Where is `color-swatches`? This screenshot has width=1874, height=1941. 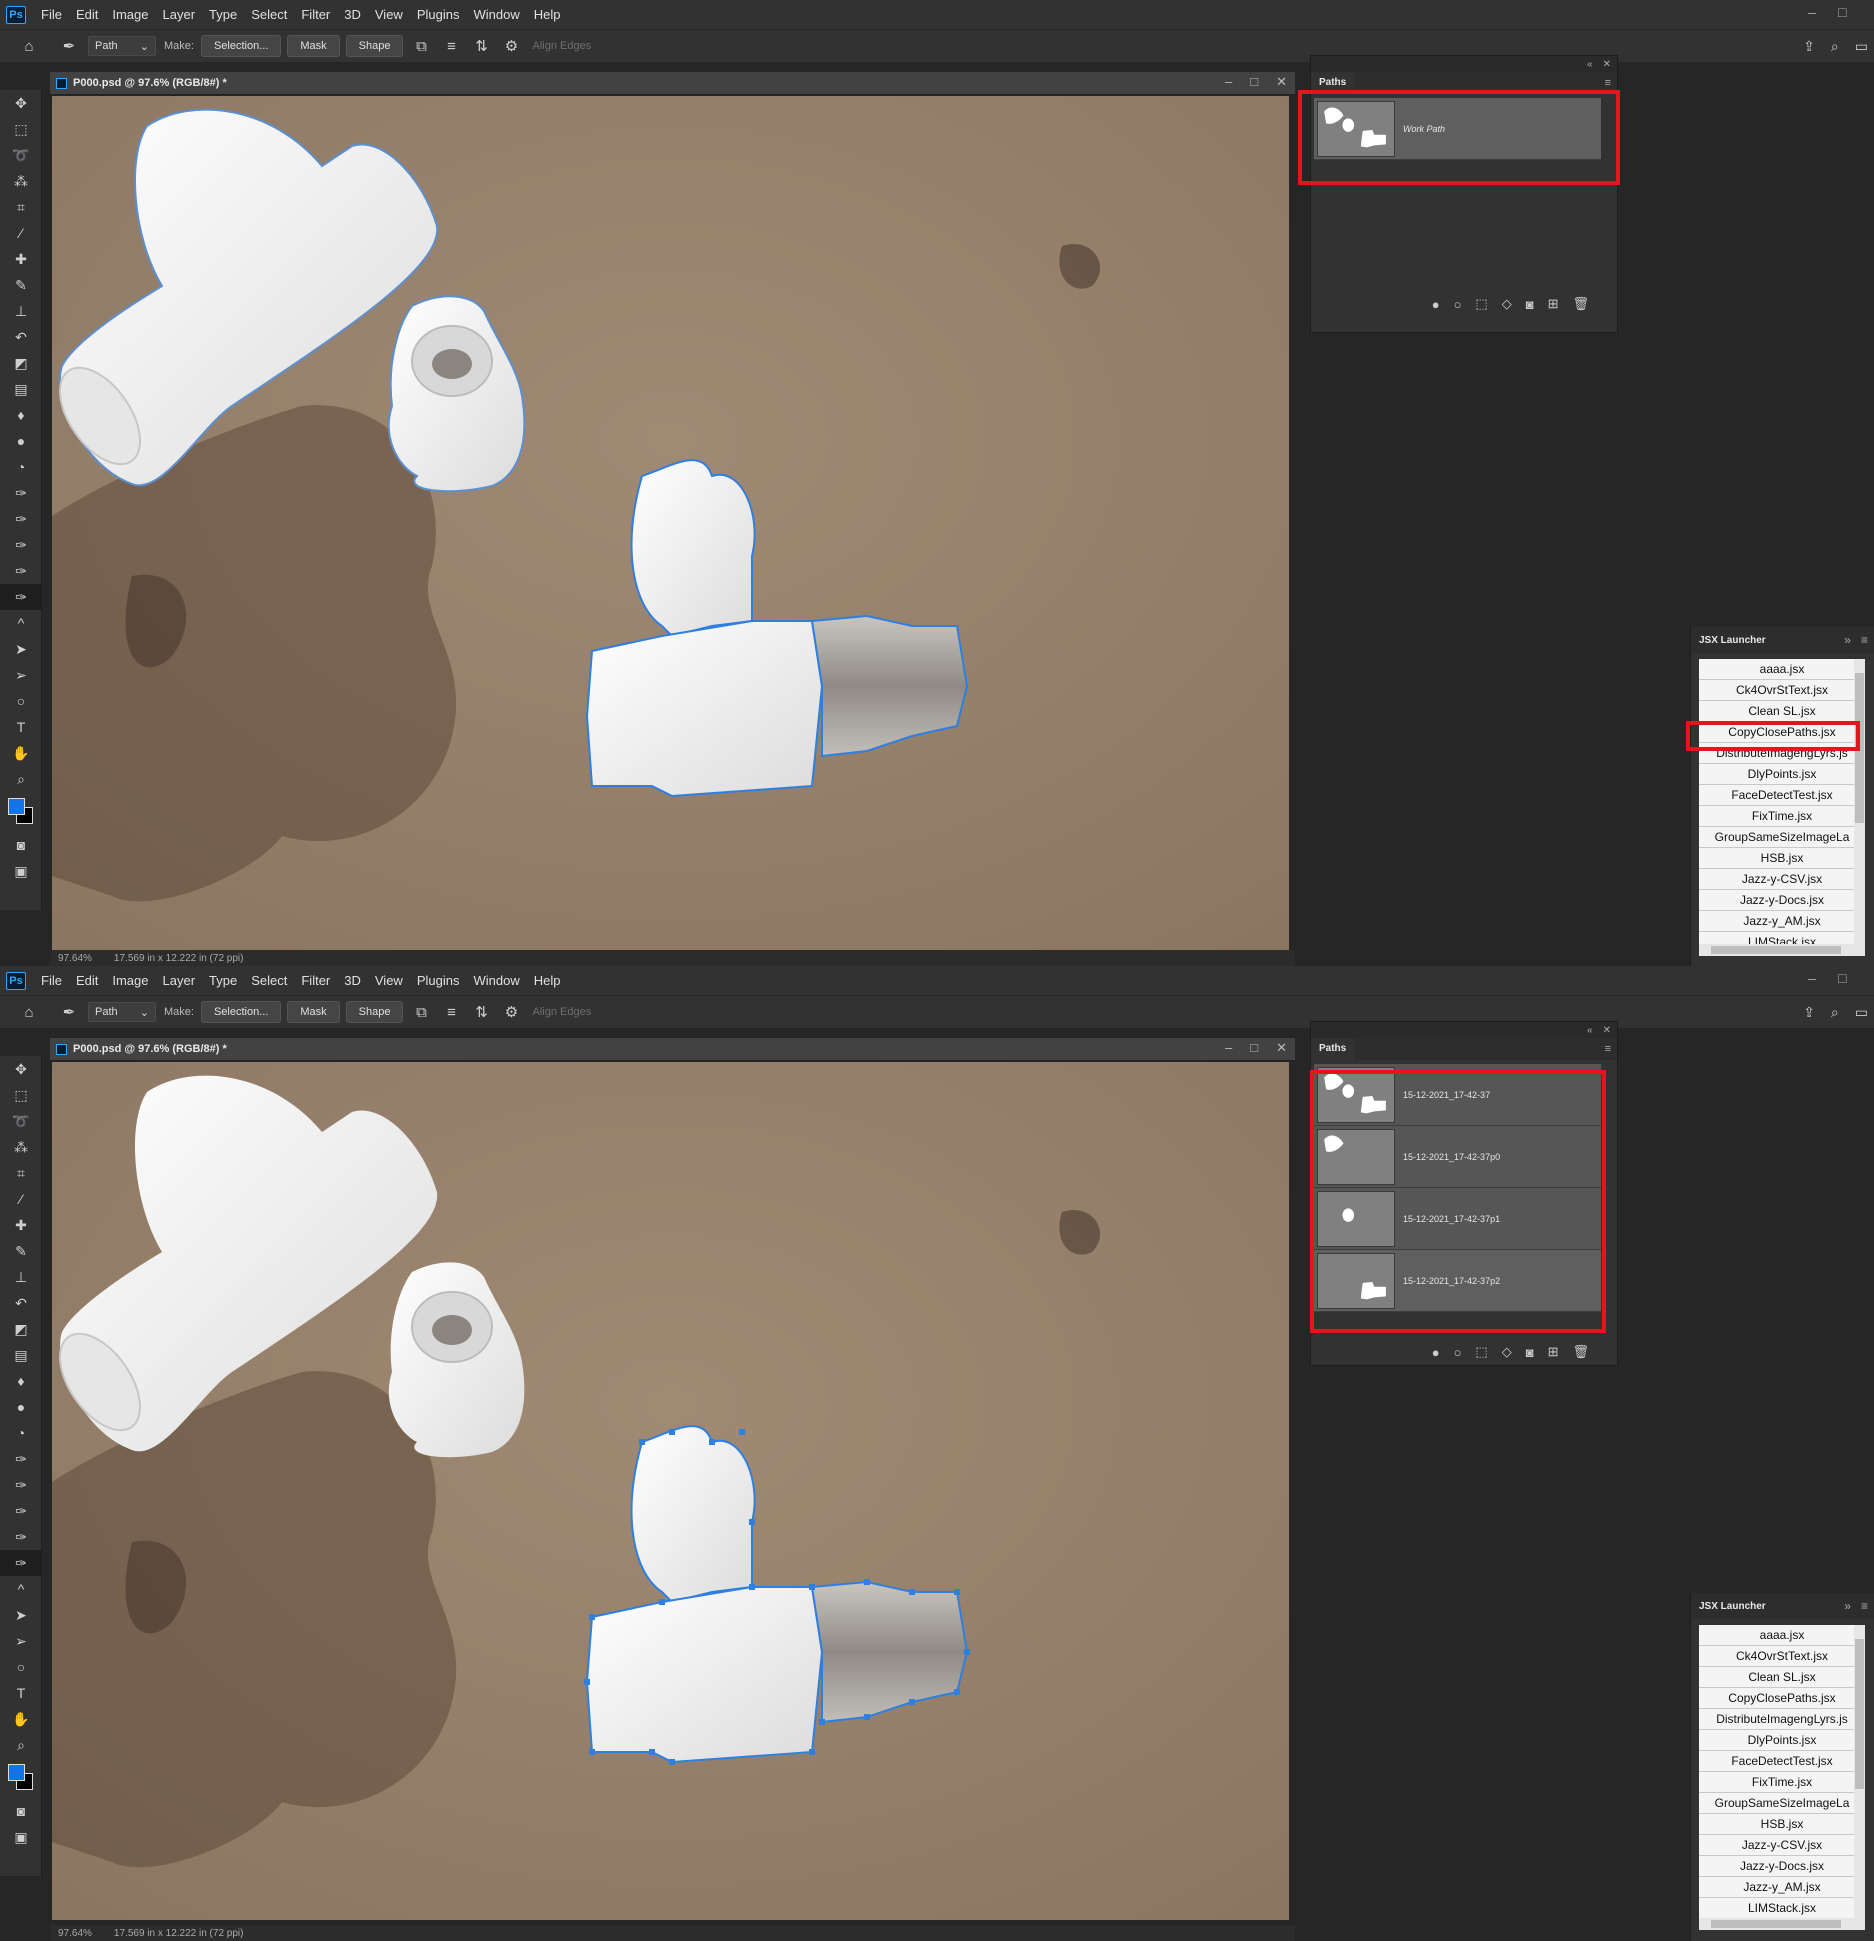
color-swatches is located at coordinates (21, 812).